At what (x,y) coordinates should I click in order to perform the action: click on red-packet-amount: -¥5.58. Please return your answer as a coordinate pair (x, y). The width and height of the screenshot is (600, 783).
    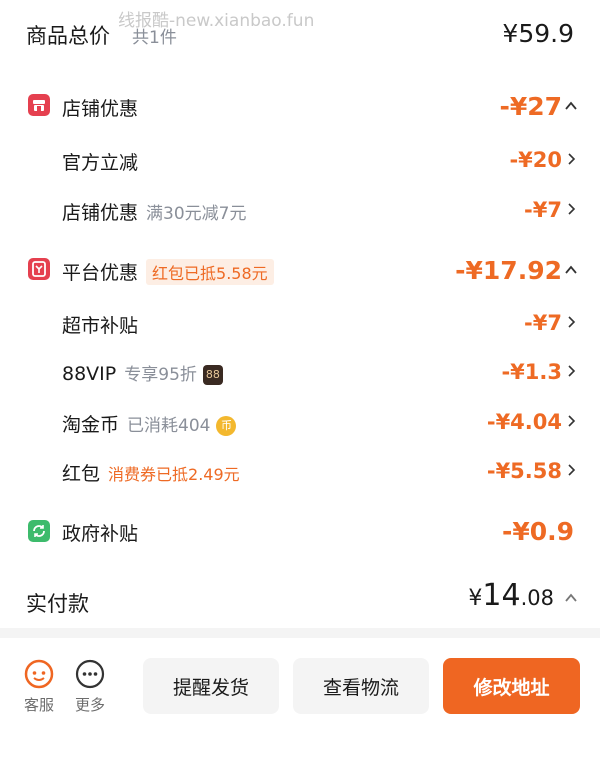
    Looking at the image, I should click on (524, 471).